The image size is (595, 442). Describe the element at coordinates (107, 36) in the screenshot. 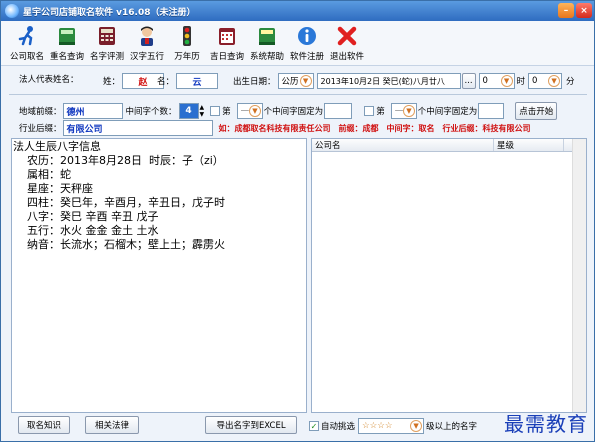

I see `calculator-icon` at that location.